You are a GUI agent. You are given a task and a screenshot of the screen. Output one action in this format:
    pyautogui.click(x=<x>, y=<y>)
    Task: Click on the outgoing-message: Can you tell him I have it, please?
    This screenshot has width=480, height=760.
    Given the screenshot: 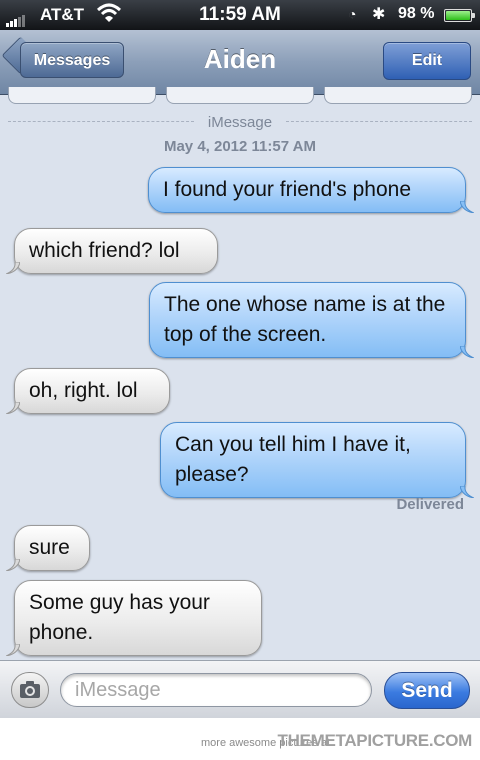 What is the action you would take?
    pyautogui.click(x=317, y=460)
    